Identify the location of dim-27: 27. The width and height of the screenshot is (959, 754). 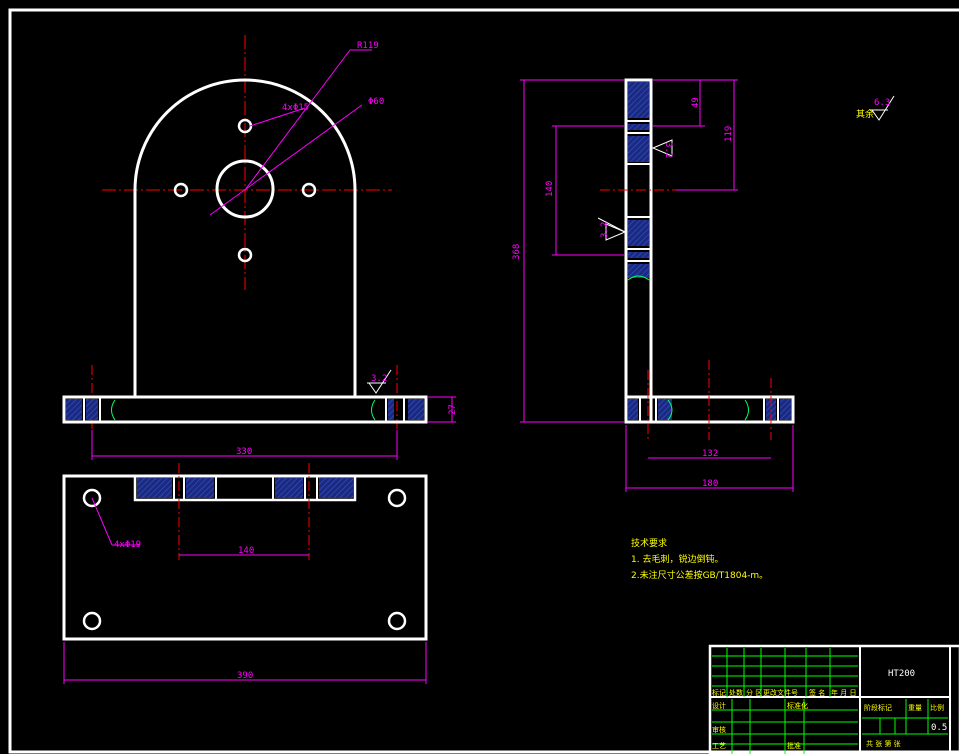
(453, 409).